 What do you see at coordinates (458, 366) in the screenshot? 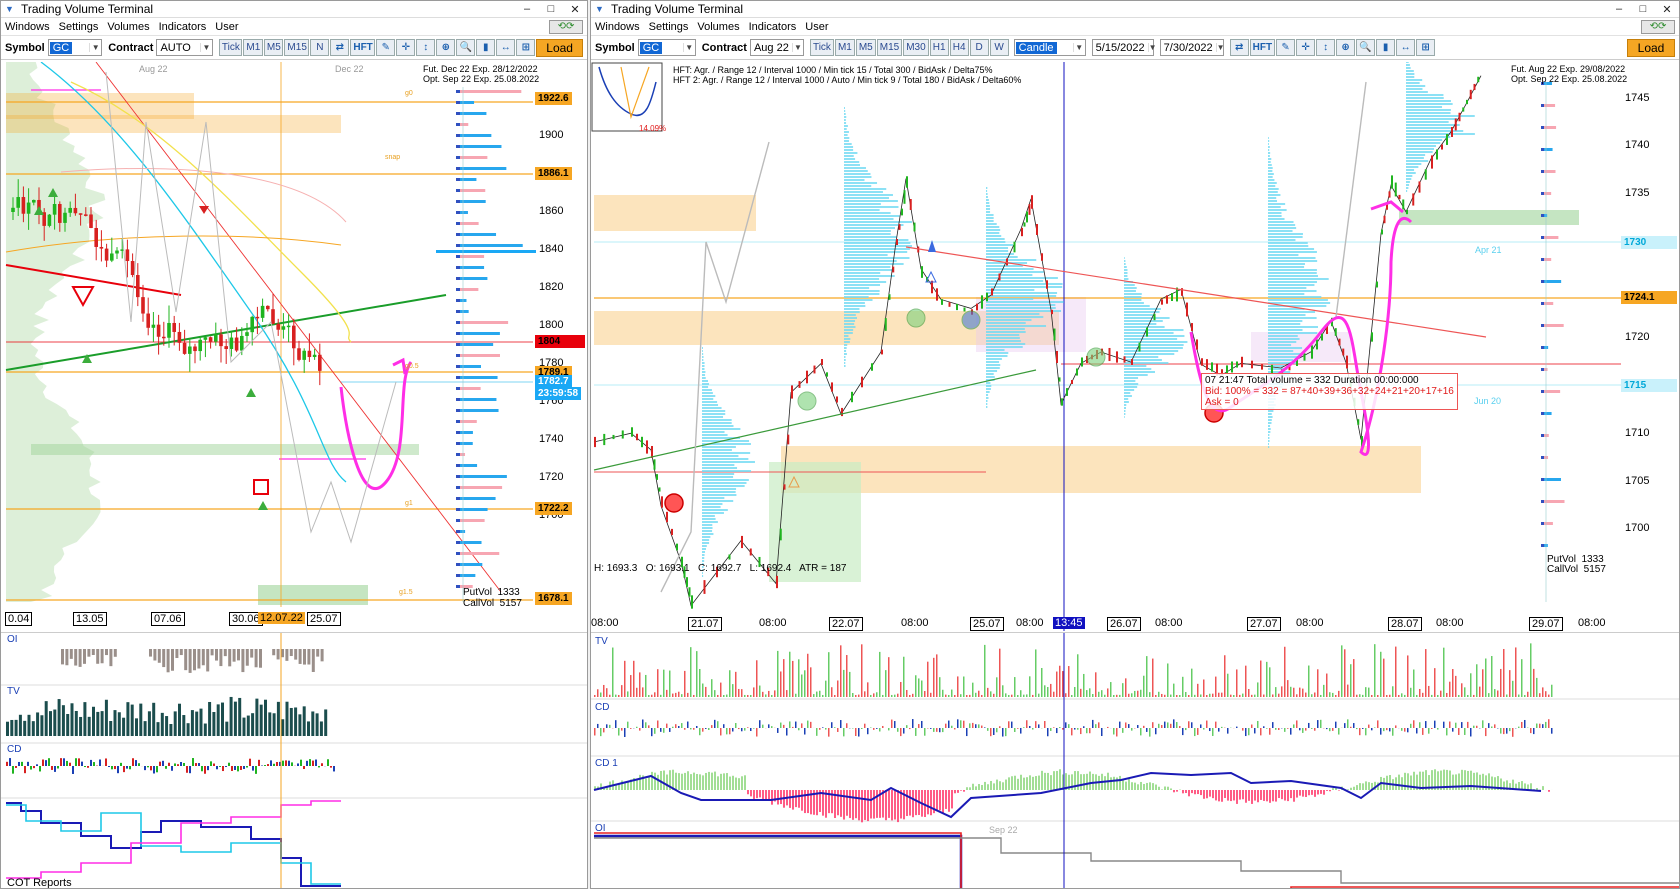
I see `option-marker` at bounding box center [458, 366].